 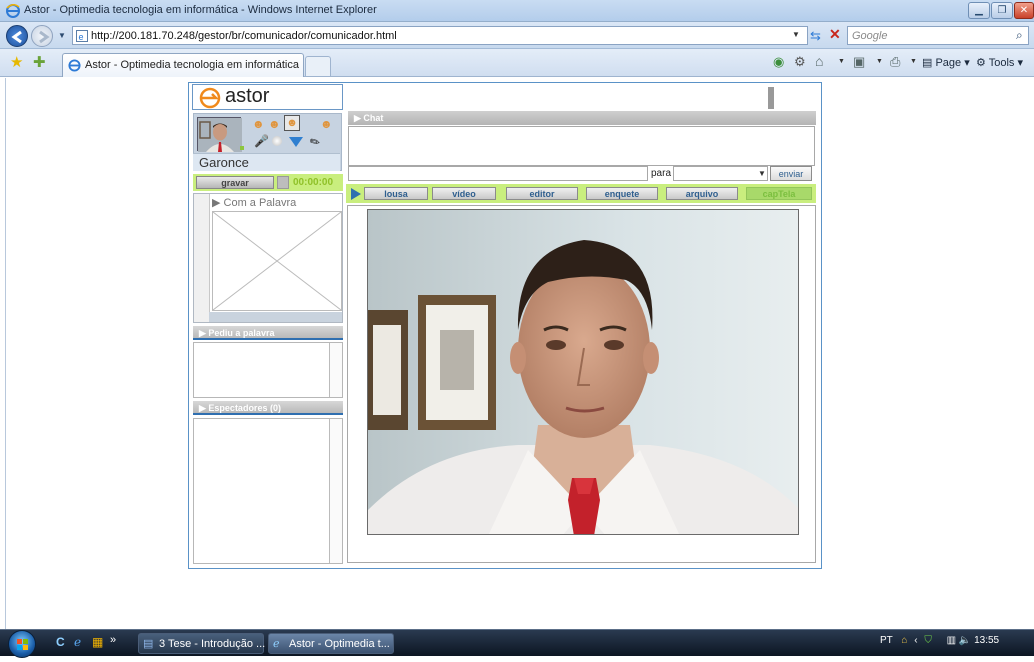 What do you see at coordinates (702, 193) in the screenshot?
I see `tab-arquivo: arquivo` at bounding box center [702, 193].